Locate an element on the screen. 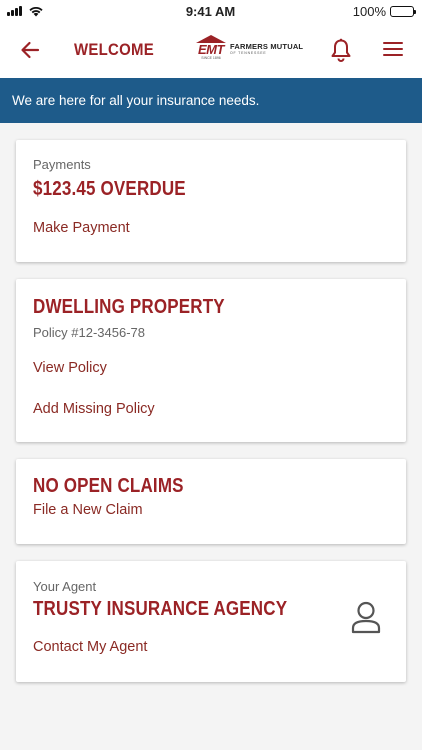  bell-icon is located at coordinates (341, 50).